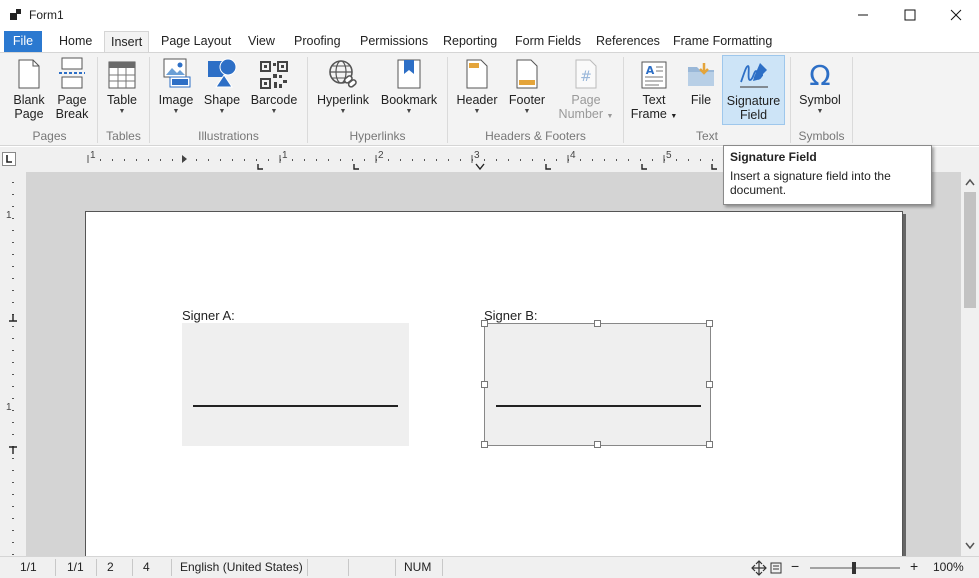 The height and width of the screenshot is (578, 979). Describe the element at coordinates (146, 567) in the screenshot. I see `status-column: 4` at that location.